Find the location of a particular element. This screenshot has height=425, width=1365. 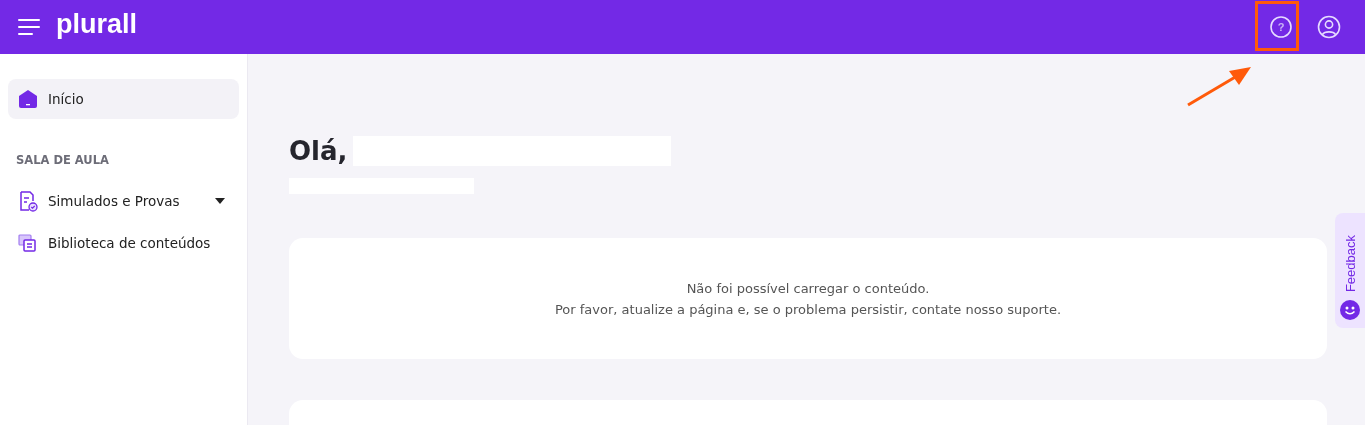

smiley-icon is located at coordinates (1350, 310).